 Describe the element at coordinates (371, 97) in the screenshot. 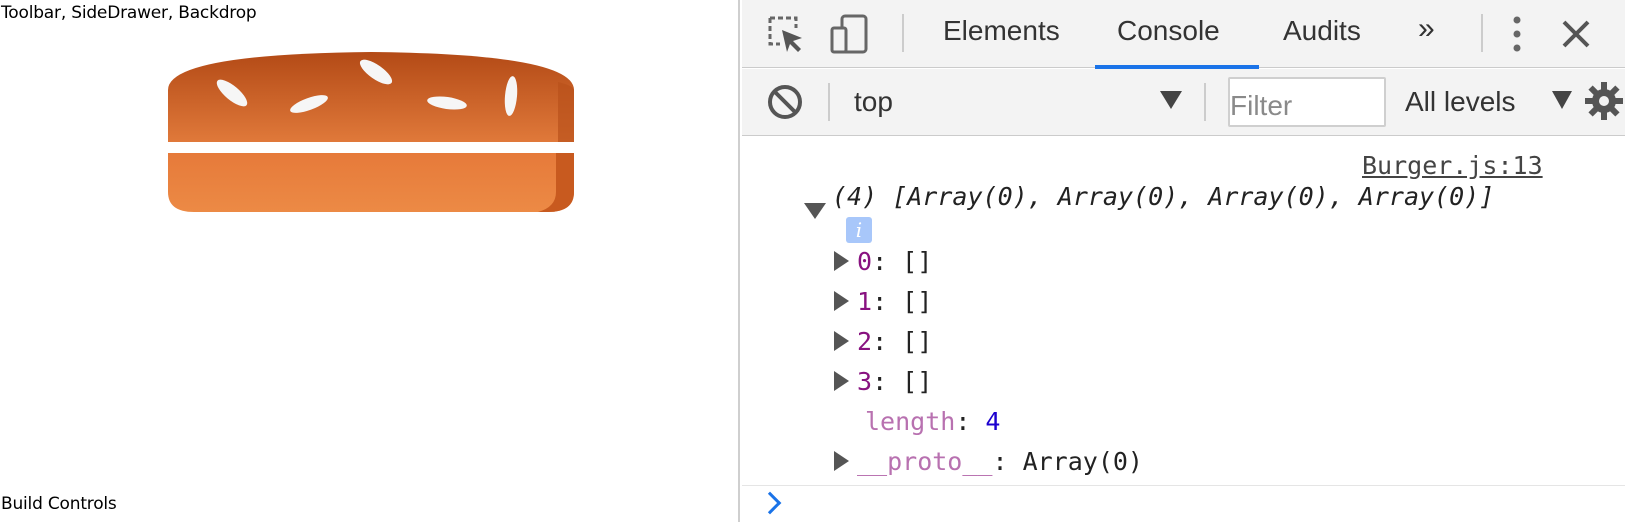

I see `bread-top` at that location.